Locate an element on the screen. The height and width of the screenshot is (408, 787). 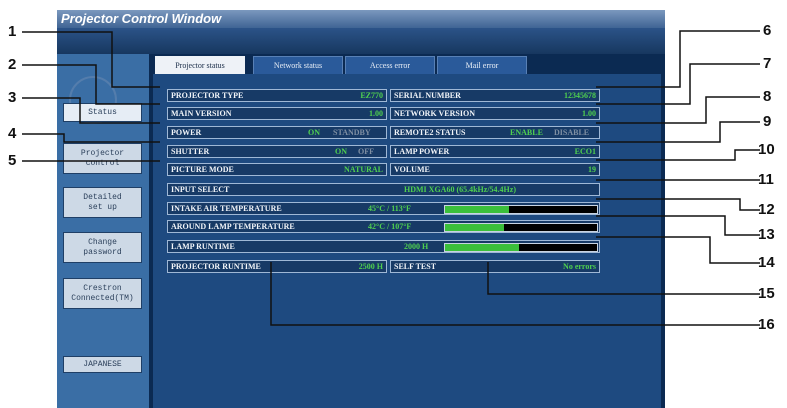
callout-12: 12 is located at coordinates (766, 209).